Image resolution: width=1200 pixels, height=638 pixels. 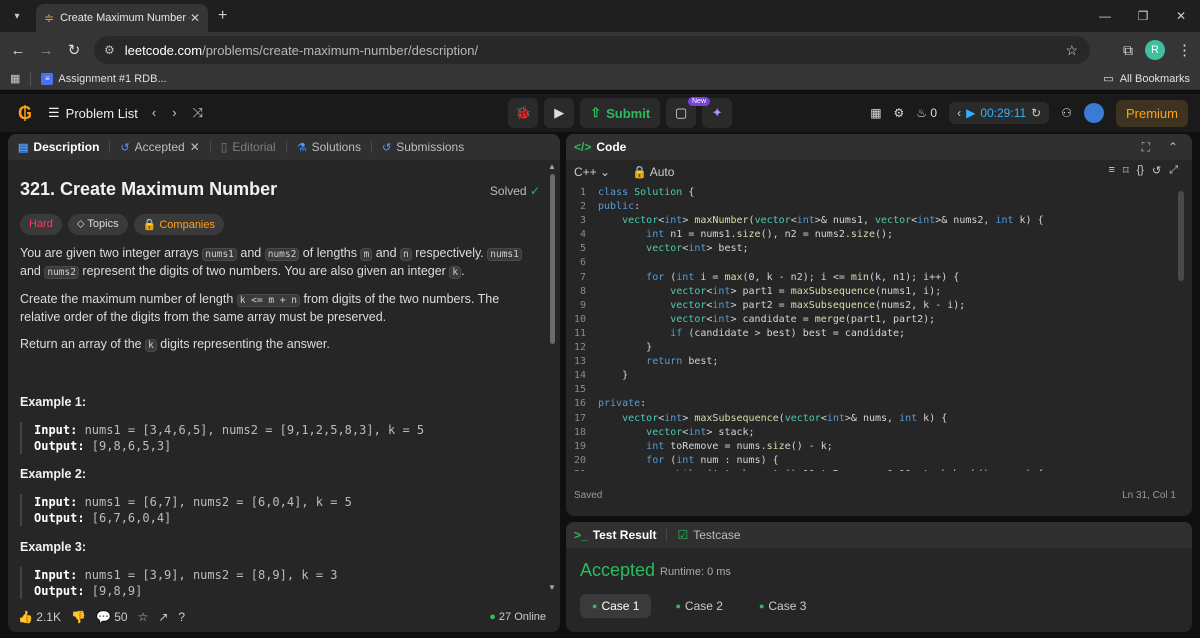 What do you see at coordinates (1146, 147) in the screenshot?
I see `maximize-icon: ⛶` at bounding box center [1146, 147].